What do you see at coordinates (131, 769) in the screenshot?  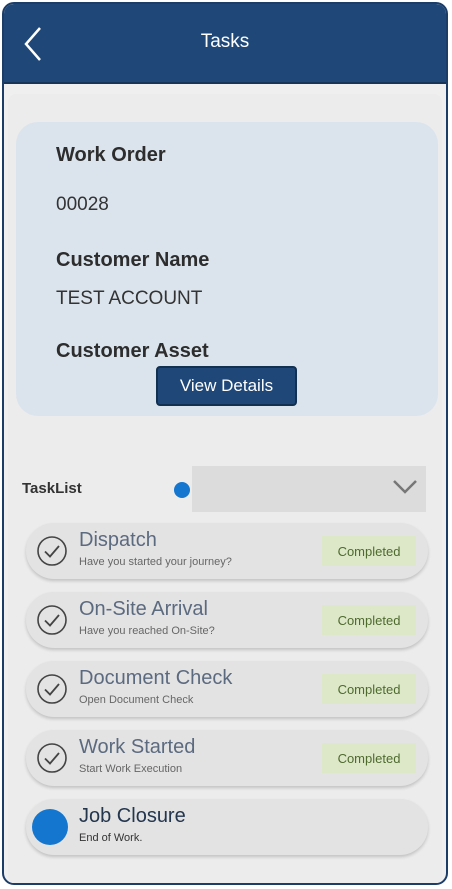 I see `task-subtitle: Start Work Execution` at bounding box center [131, 769].